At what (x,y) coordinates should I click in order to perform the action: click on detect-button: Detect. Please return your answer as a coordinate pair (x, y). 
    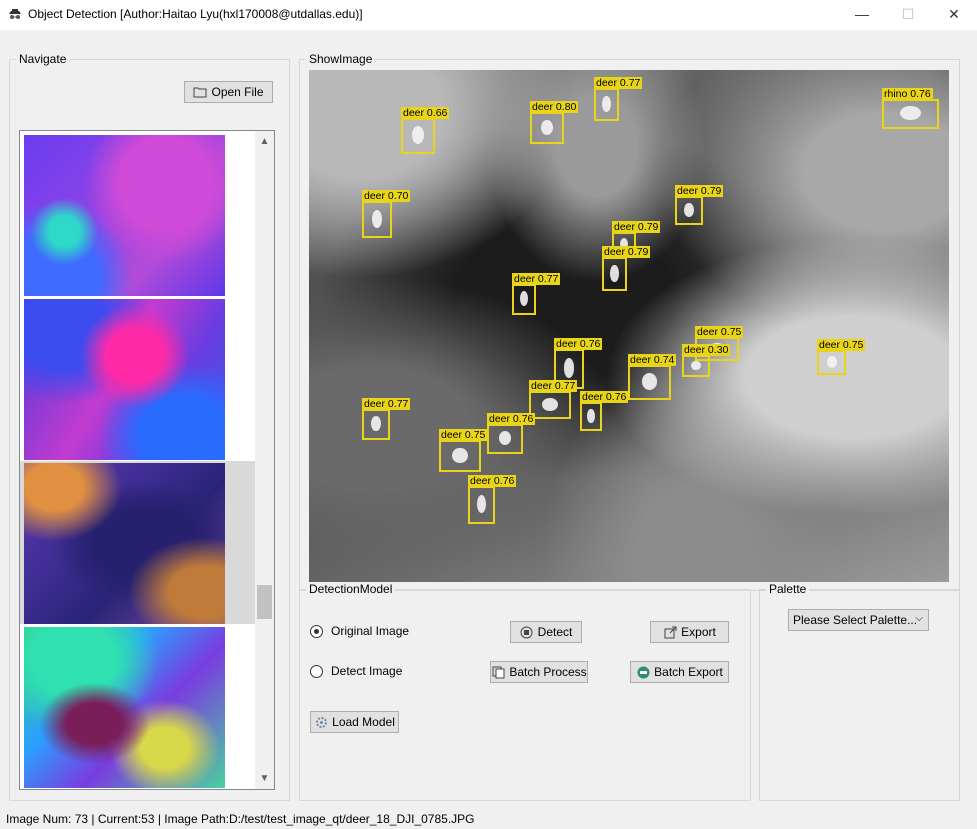
    Looking at the image, I should click on (546, 632).